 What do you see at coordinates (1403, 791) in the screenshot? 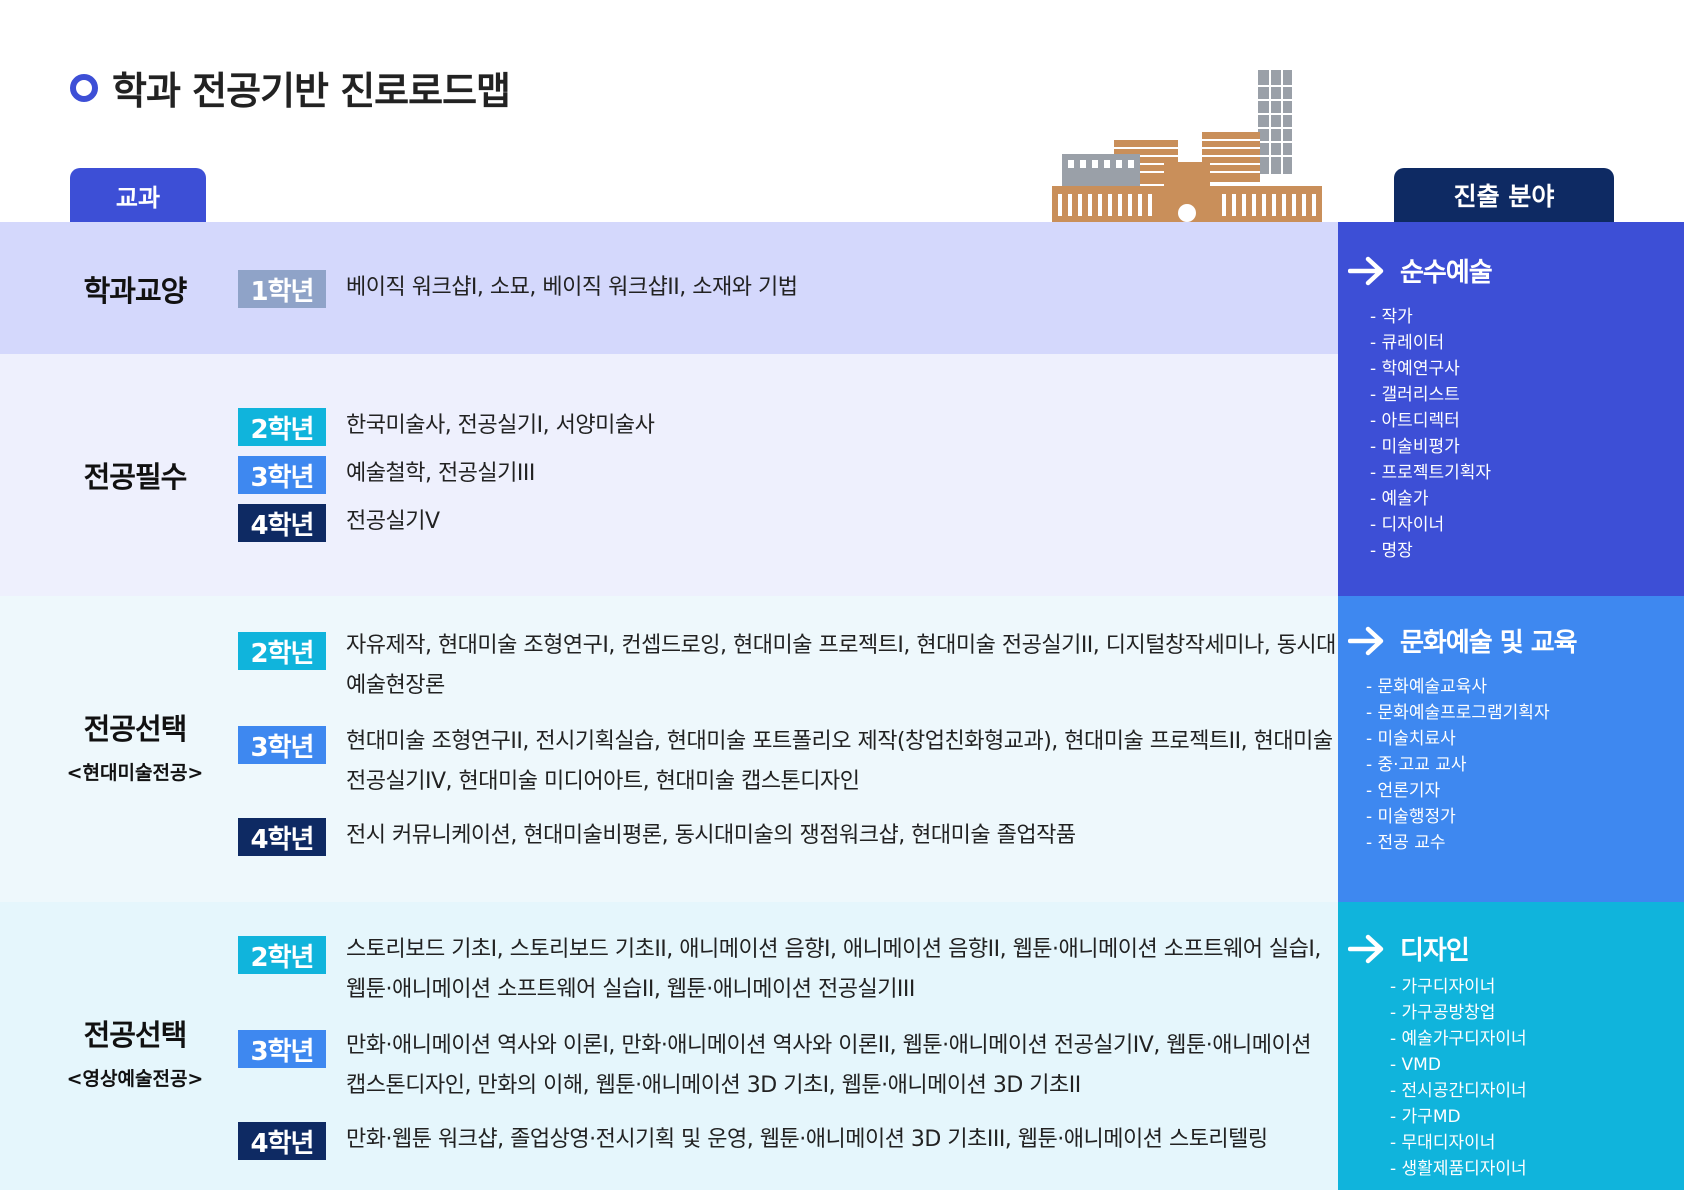
I see `list-item: - 언론기자` at bounding box center [1403, 791].